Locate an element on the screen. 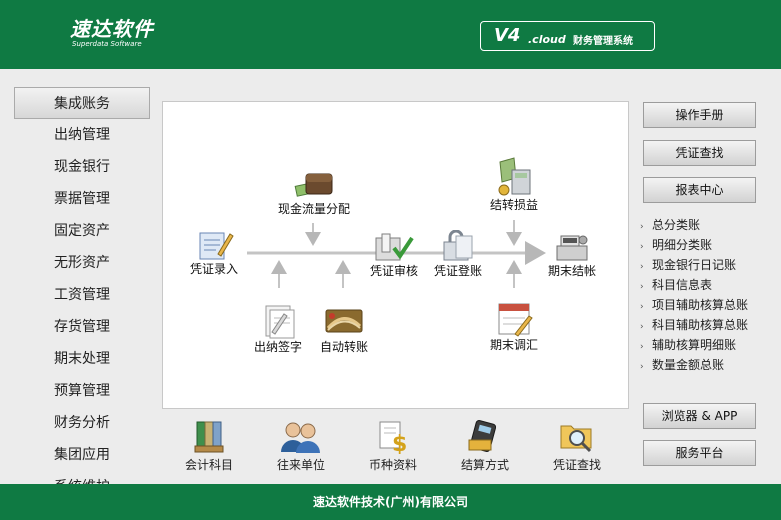  flow-node-voucher-entry: 凭证录入 is located at coordinates (214, 252).